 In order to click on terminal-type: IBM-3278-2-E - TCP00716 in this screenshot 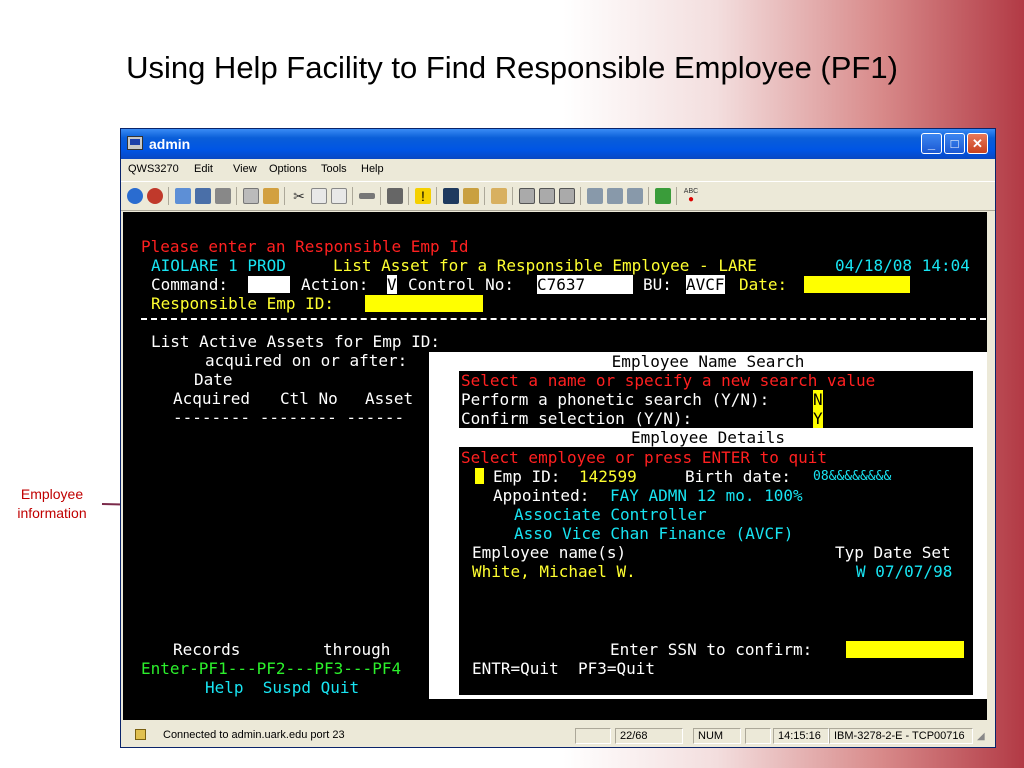, I will do `click(901, 736)`.